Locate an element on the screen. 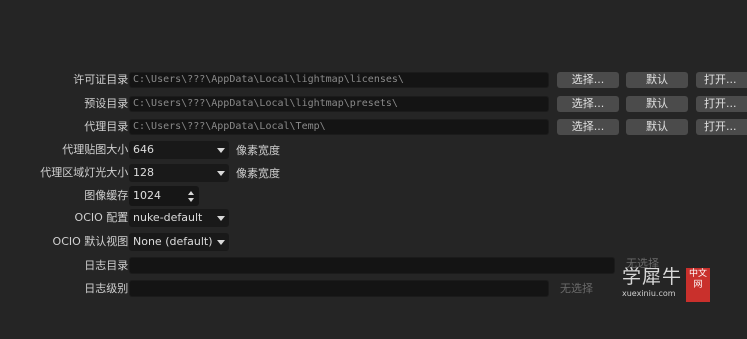 This screenshot has width=747, height=339. ocio-config-value: nuke-default is located at coordinates (168, 217).